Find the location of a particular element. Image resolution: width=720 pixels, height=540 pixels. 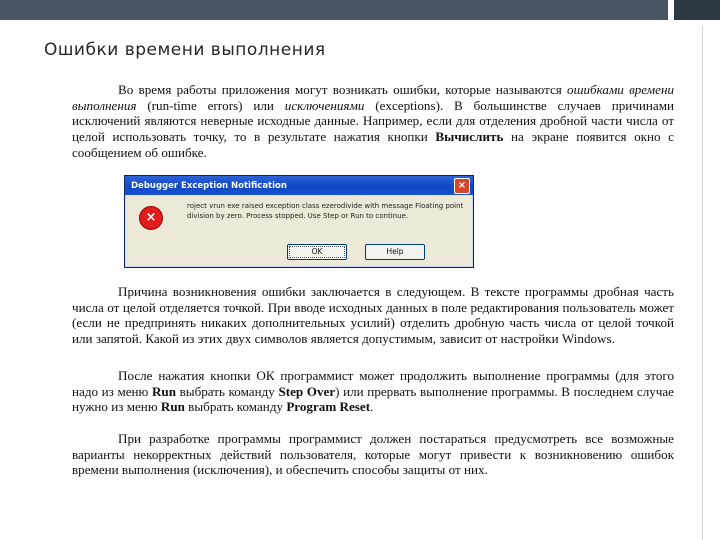

dialog-titlebar: Debugger Exception Notification × is located at coordinates (299, 185).